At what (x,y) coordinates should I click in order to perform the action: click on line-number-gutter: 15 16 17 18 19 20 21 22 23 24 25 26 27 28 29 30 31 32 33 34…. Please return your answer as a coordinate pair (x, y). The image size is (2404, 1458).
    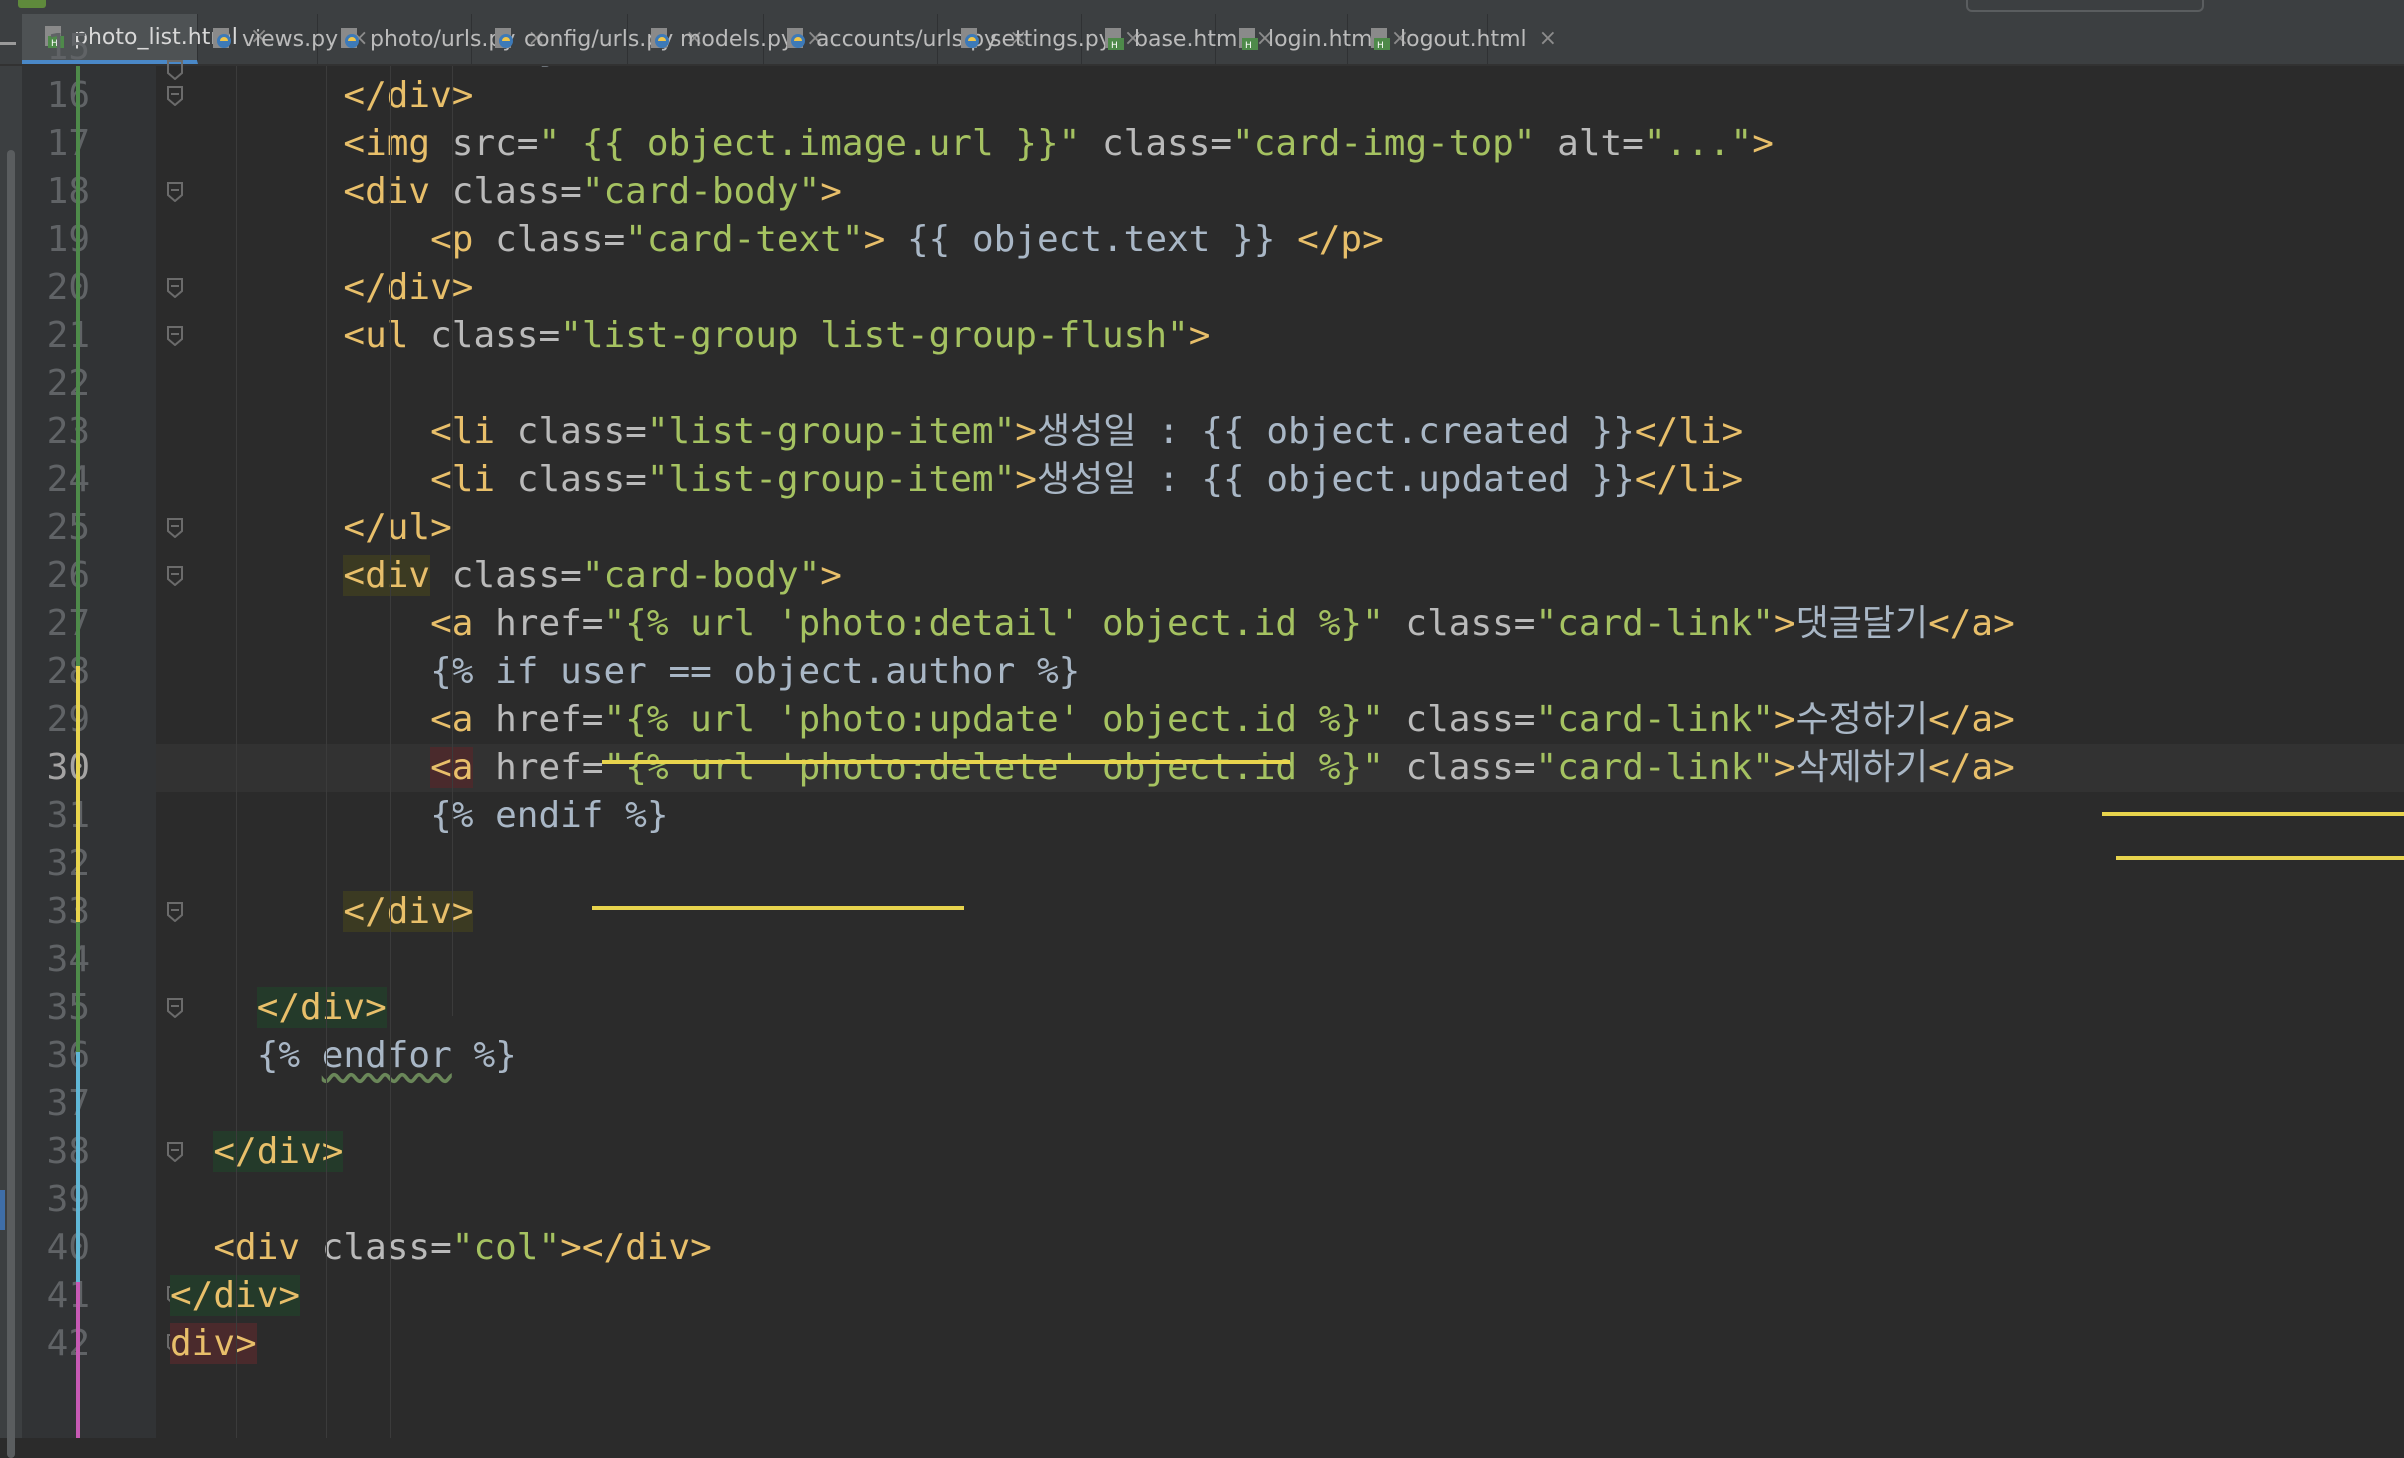
    Looking at the image, I should click on (102, 732).